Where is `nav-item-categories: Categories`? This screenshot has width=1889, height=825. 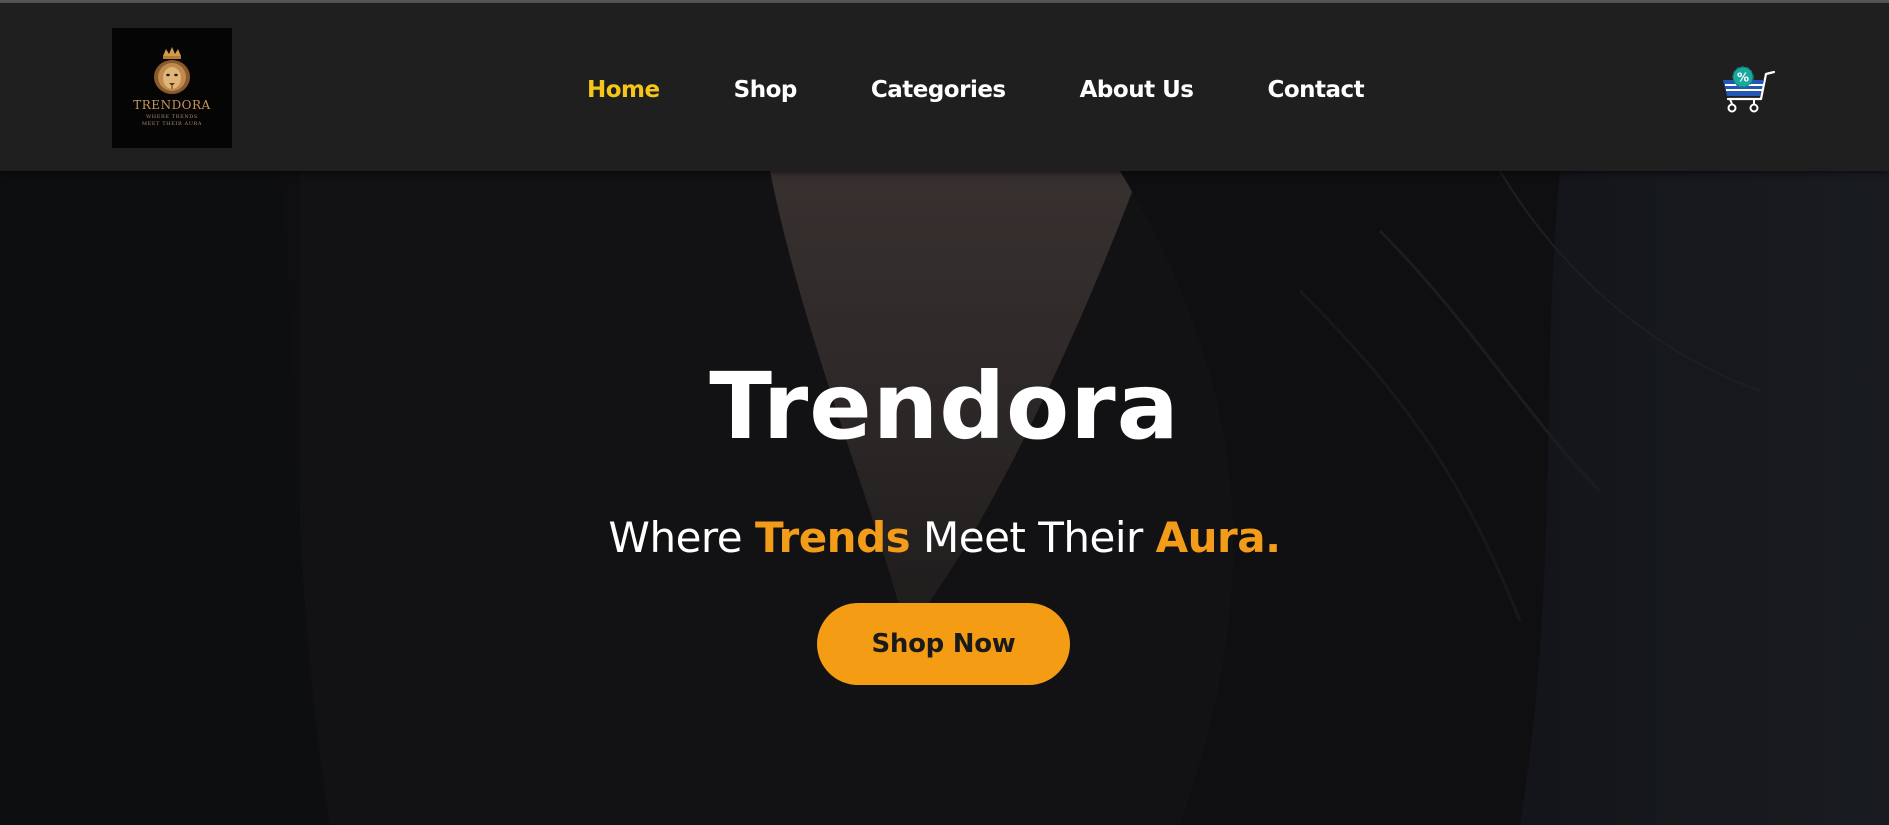
nav-item-categories: Categories is located at coordinates (938, 90).